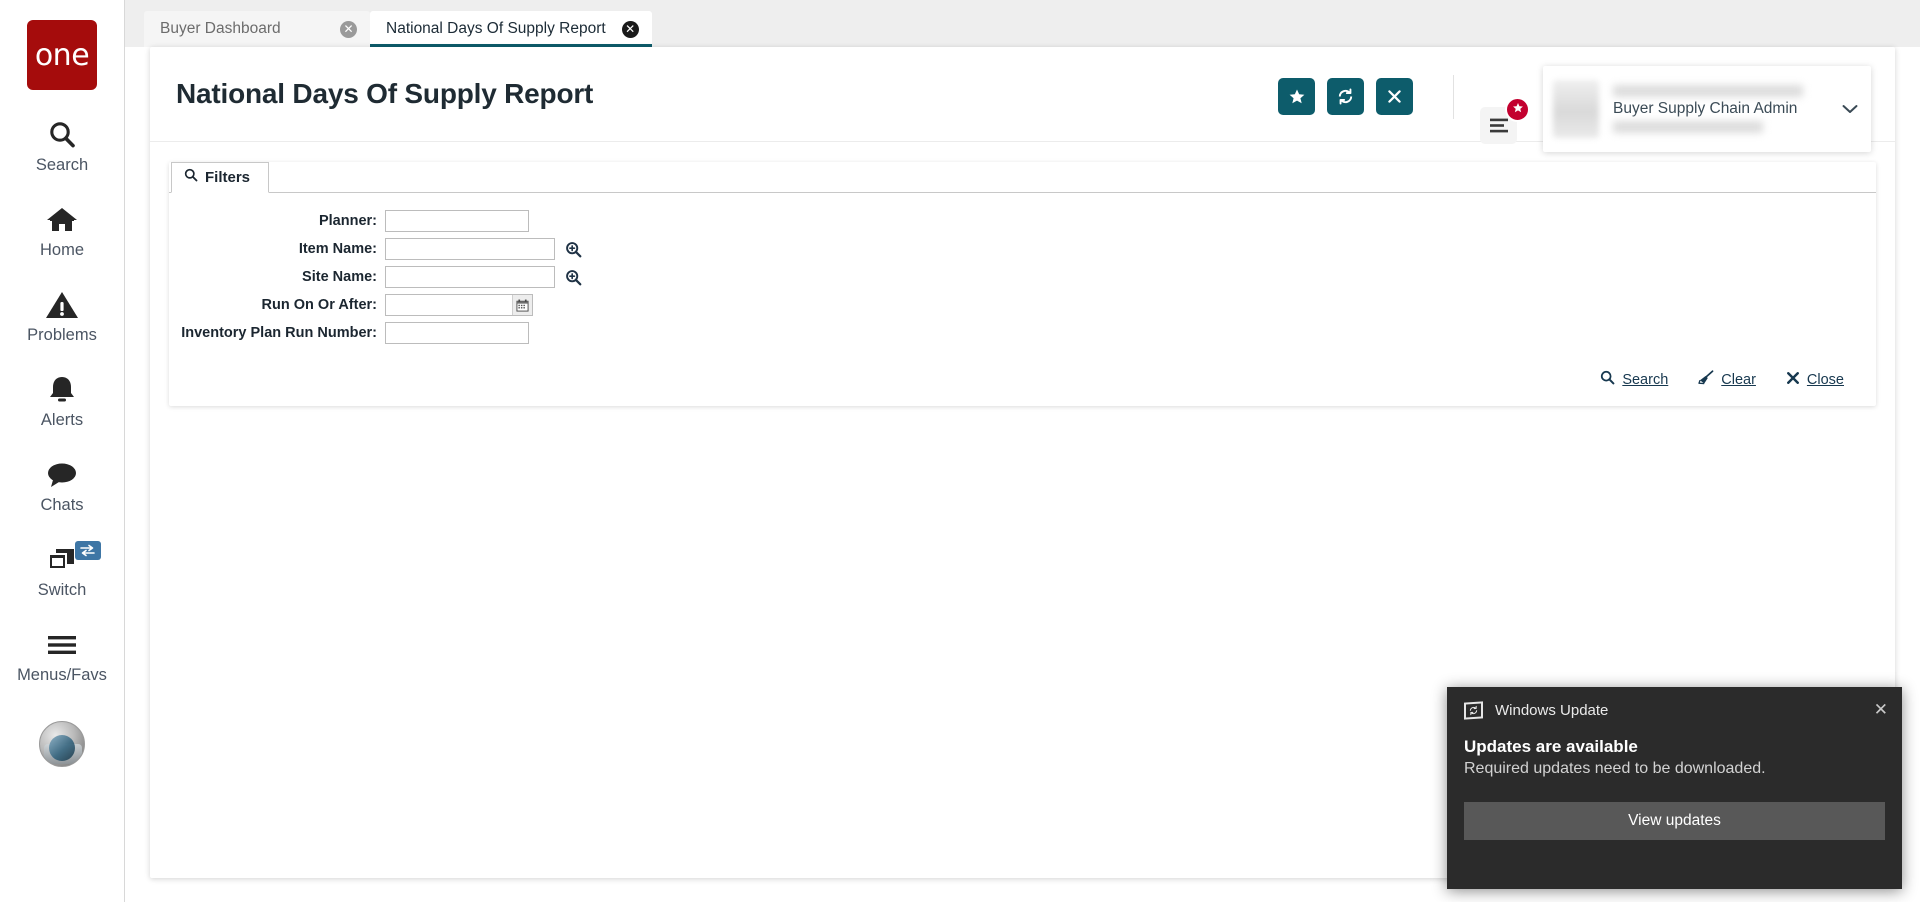 Image resolution: width=1920 pixels, height=902 pixels. I want to click on favorites-badge, so click(1517, 109).